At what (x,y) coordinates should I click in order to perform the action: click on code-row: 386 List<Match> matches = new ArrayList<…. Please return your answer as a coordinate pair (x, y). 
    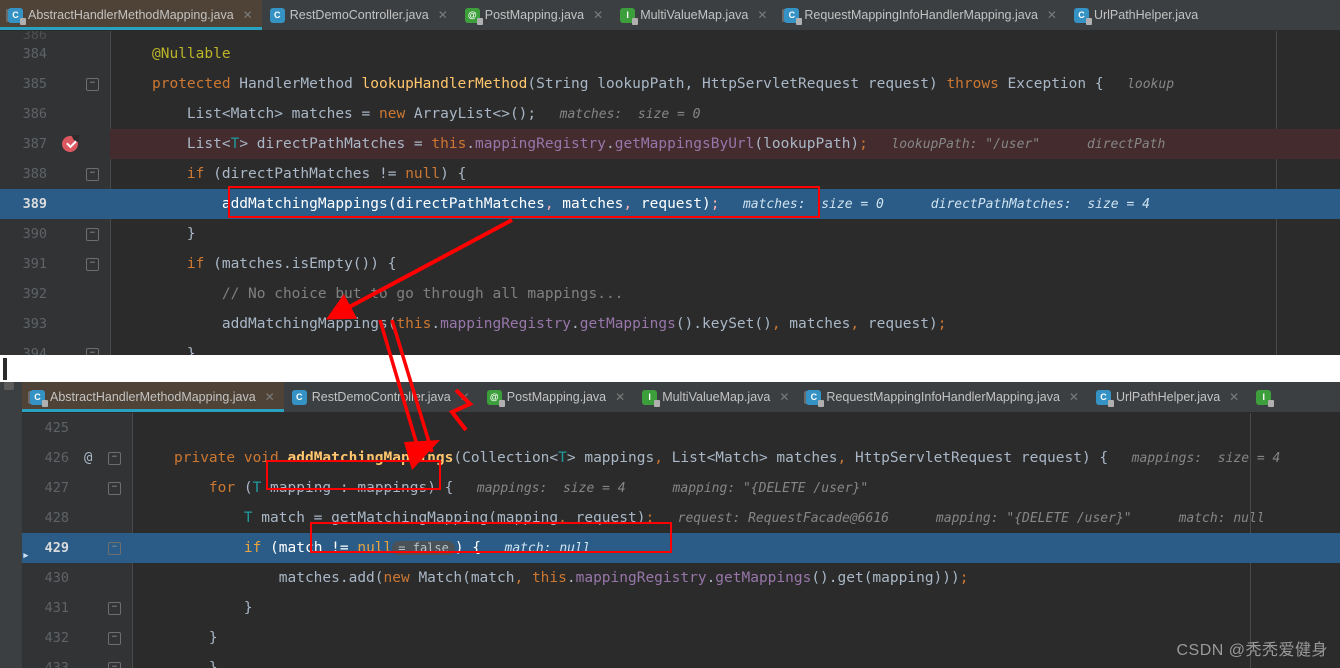
    Looking at the image, I should click on (670, 114).